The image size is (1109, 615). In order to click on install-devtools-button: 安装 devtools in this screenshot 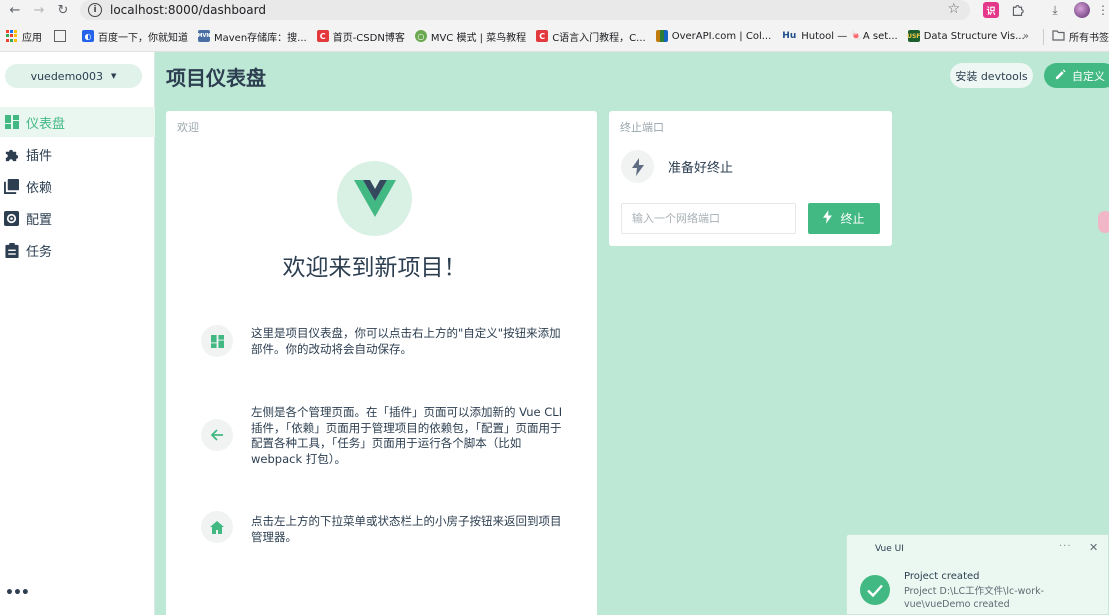, I will do `click(991, 75)`.